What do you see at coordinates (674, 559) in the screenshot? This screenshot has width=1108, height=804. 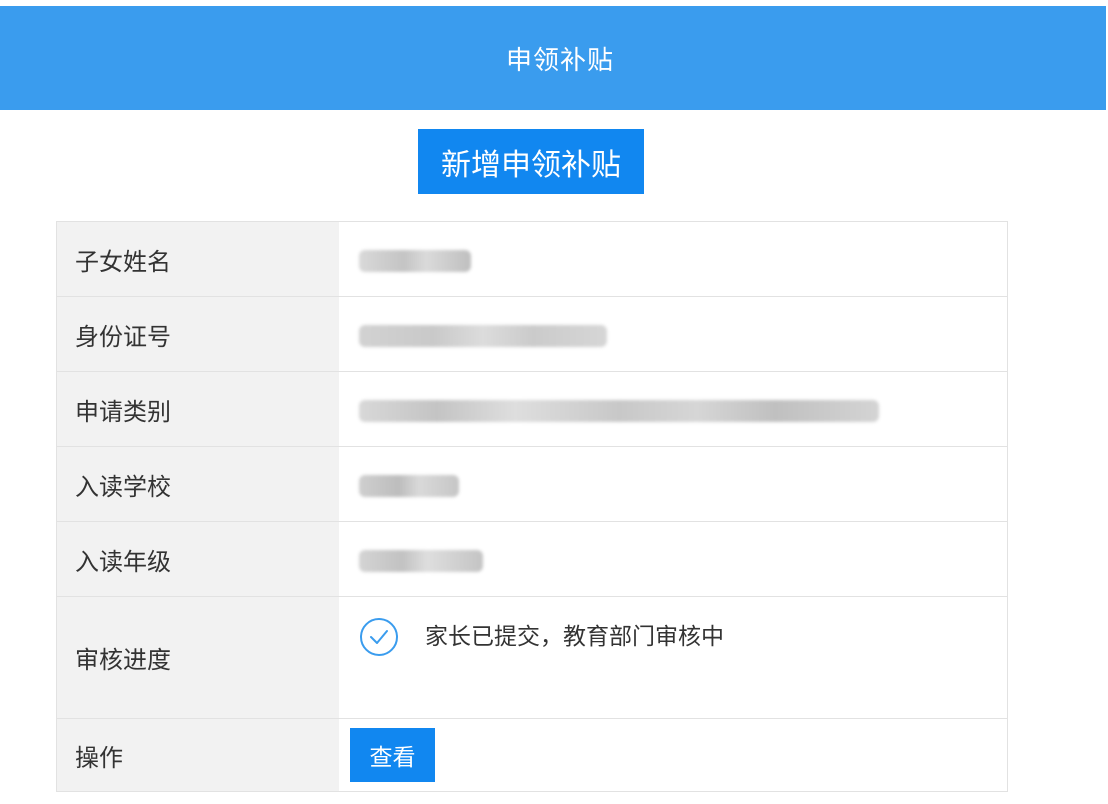 I see `grade-value` at bounding box center [674, 559].